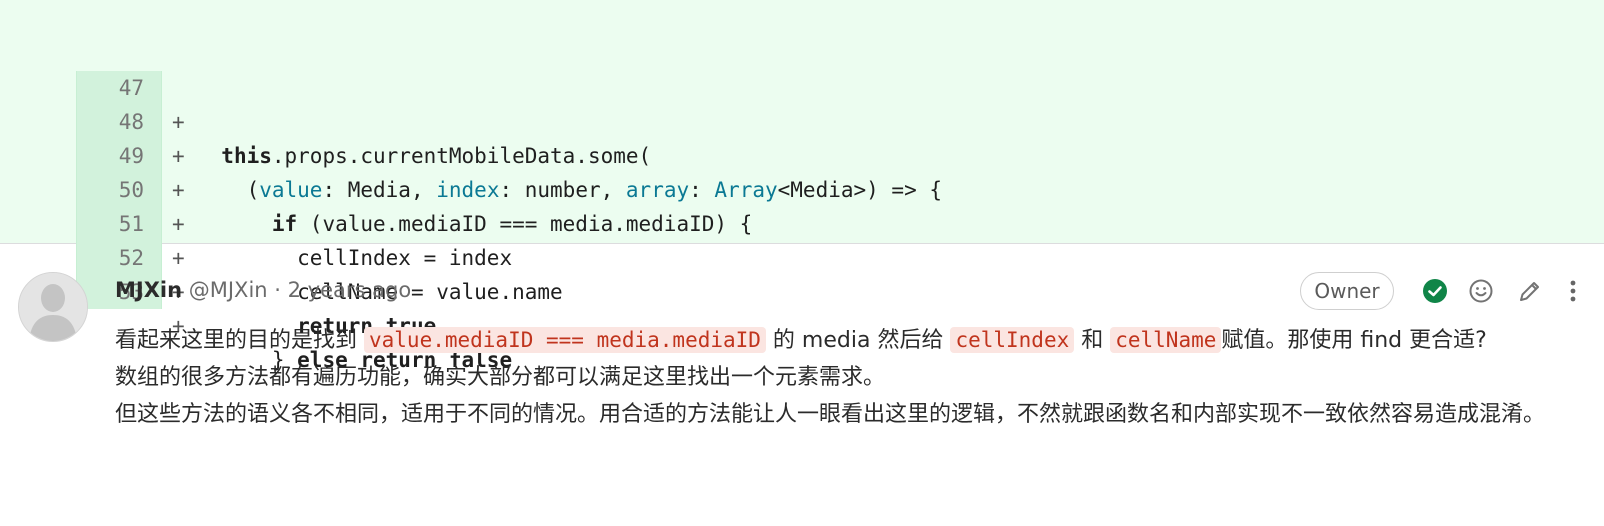 The height and width of the screenshot is (526, 1604). I want to click on comment-text: 的 media 然后给, so click(858, 340).